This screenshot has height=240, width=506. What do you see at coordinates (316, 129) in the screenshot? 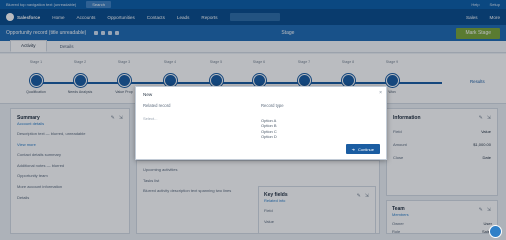
I see `record-type-list: Option A Option B Option C Option D` at bounding box center [316, 129].